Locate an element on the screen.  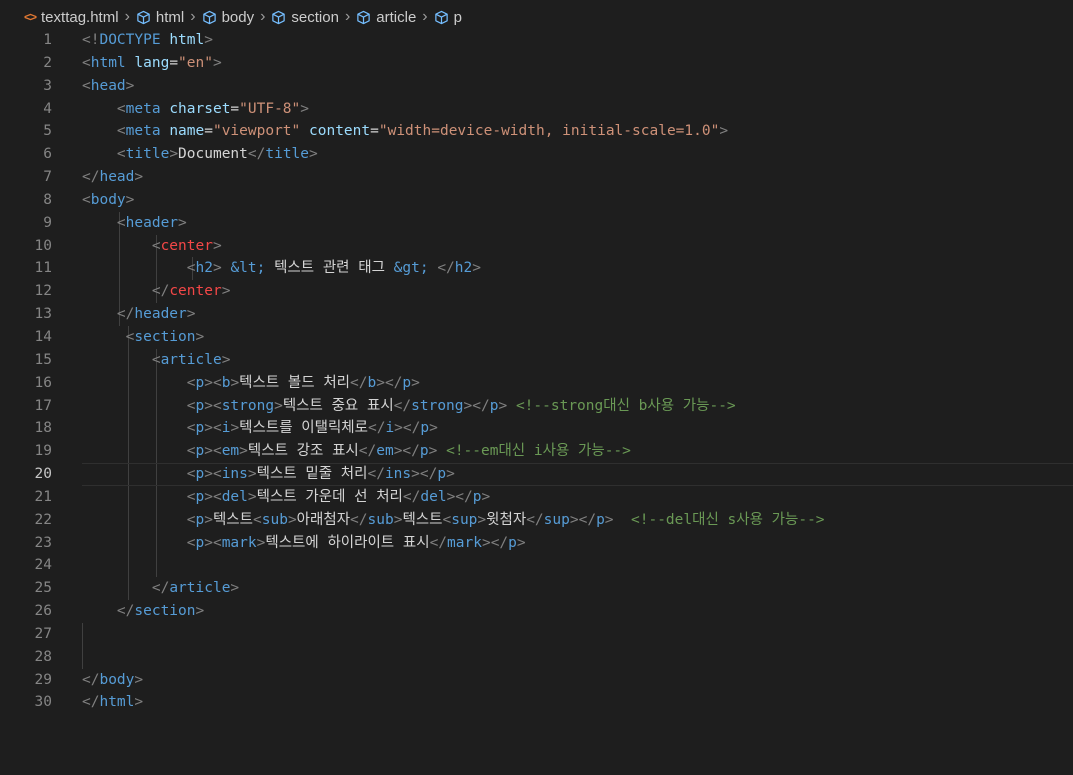
code-text: <center> is located at coordinates (186, 245).